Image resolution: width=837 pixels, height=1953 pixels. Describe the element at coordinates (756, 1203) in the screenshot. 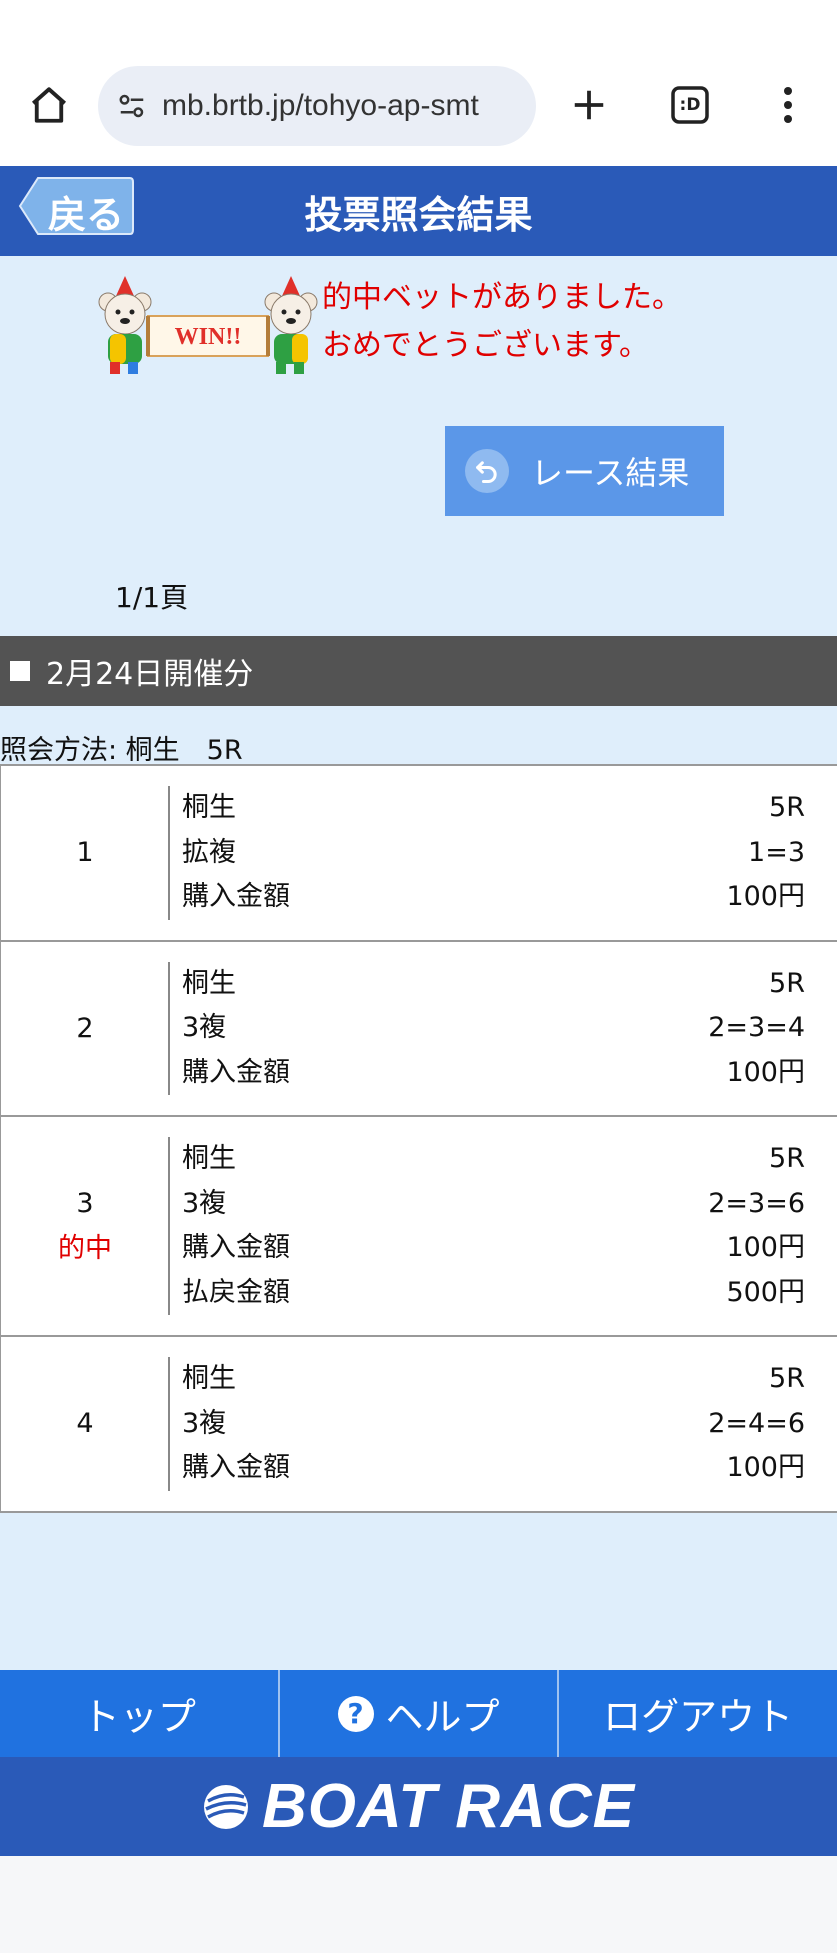

I see `bet-detail-value: 2=3=6` at that location.